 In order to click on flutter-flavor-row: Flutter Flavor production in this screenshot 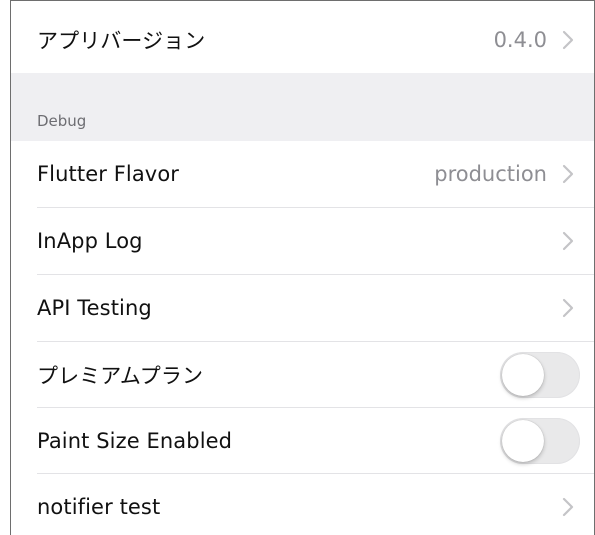, I will do `click(302, 174)`.